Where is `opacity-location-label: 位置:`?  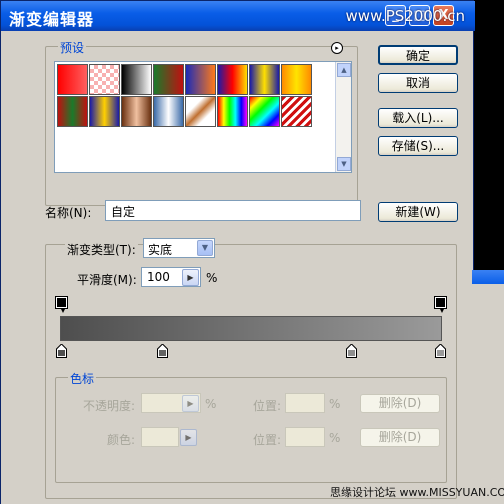
opacity-location-label: 位置: is located at coordinates (267, 406).